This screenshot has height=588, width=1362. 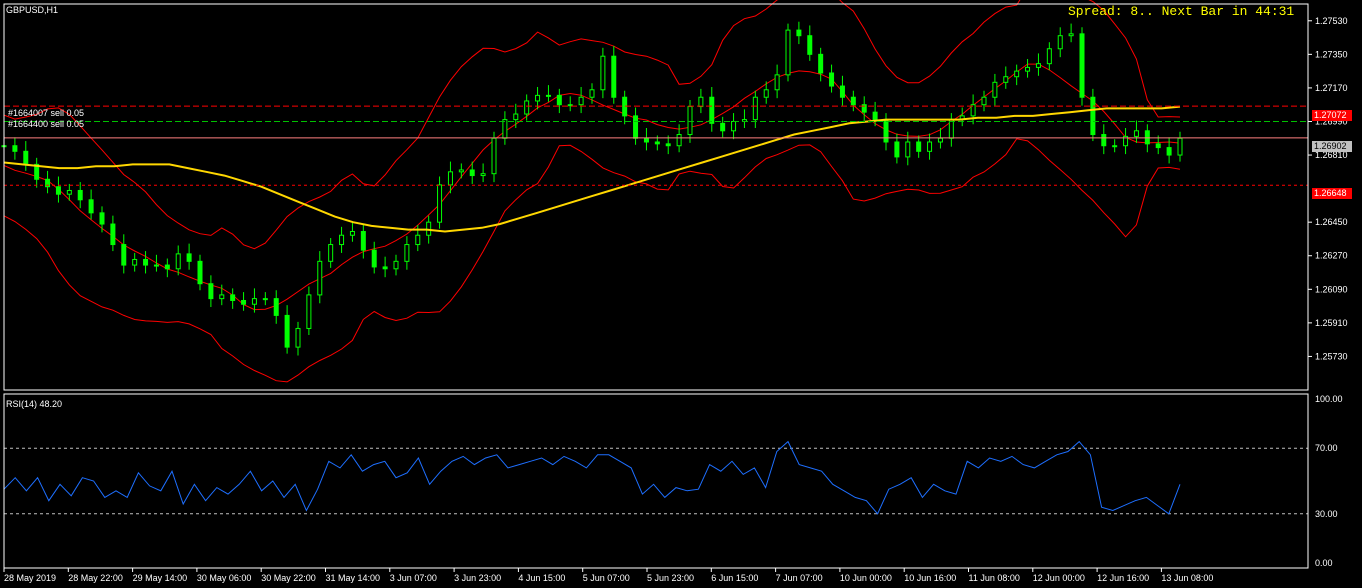 What do you see at coordinates (606, 578) in the screenshot?
I see `time-tick-label: 5 Jun 07:00` at bounding box center [606, 578].